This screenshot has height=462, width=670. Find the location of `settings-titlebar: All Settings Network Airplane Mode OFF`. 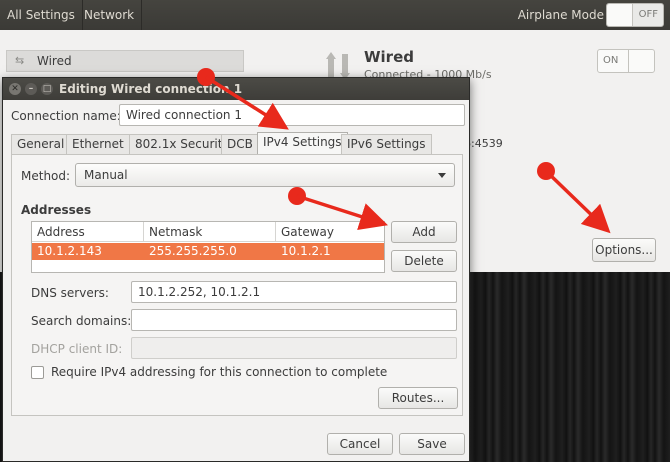

settings-titlebar: All Settings Network Airplane Mode OFF is located at coordinates (335, 15).